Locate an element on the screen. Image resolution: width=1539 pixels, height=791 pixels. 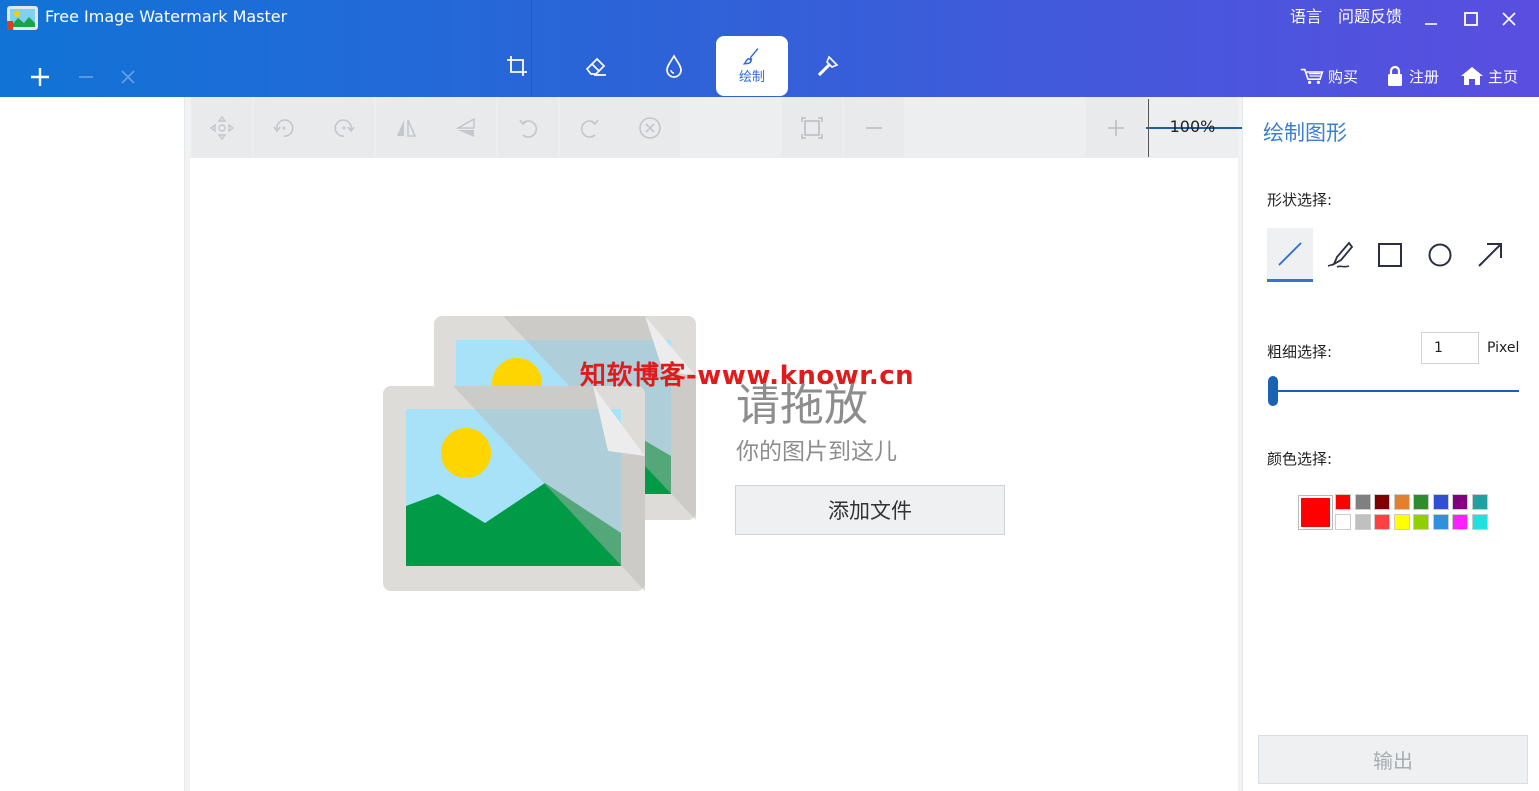
undo-button is located at coordinates (528, 127).